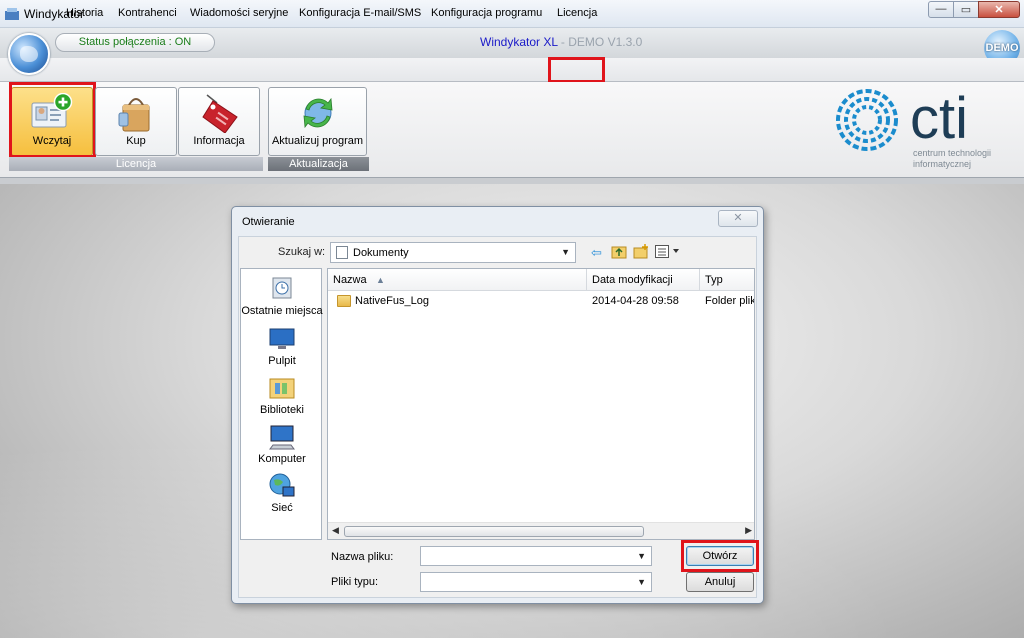 The image size is (1024, 638). Describe the element at coordinates (219, 141) in the screenshot. I see `informacja-label: Informacja` at that location.